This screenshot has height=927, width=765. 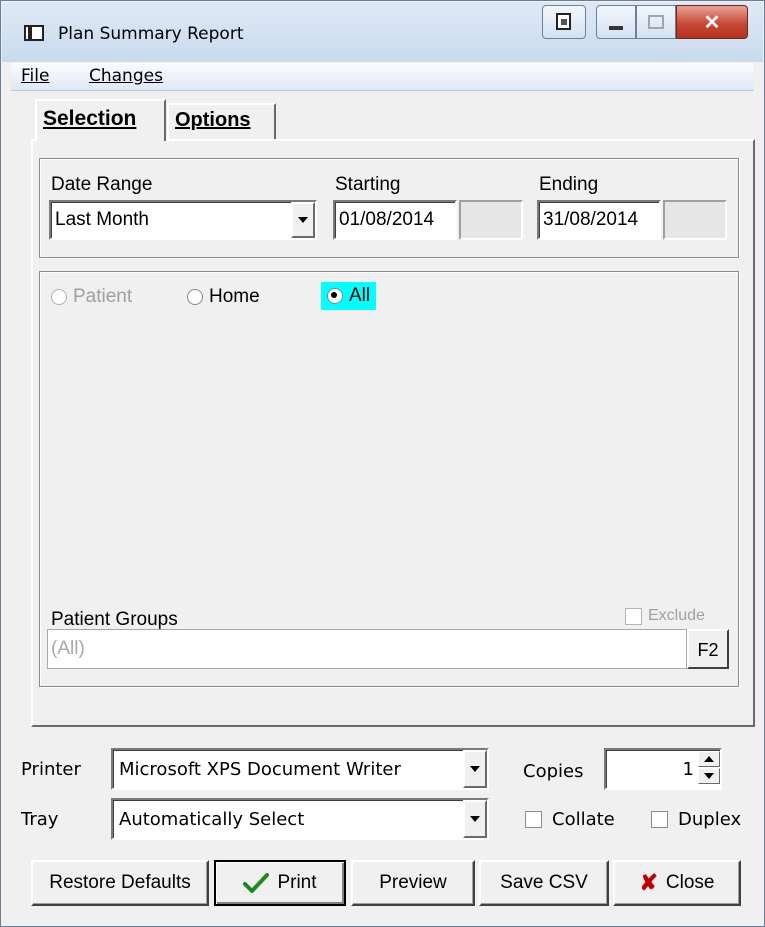 What do you see at coordinates (676, 615) in the screenshot?
I see `exclude-label: Exclude` at bounding box center [676, 615].